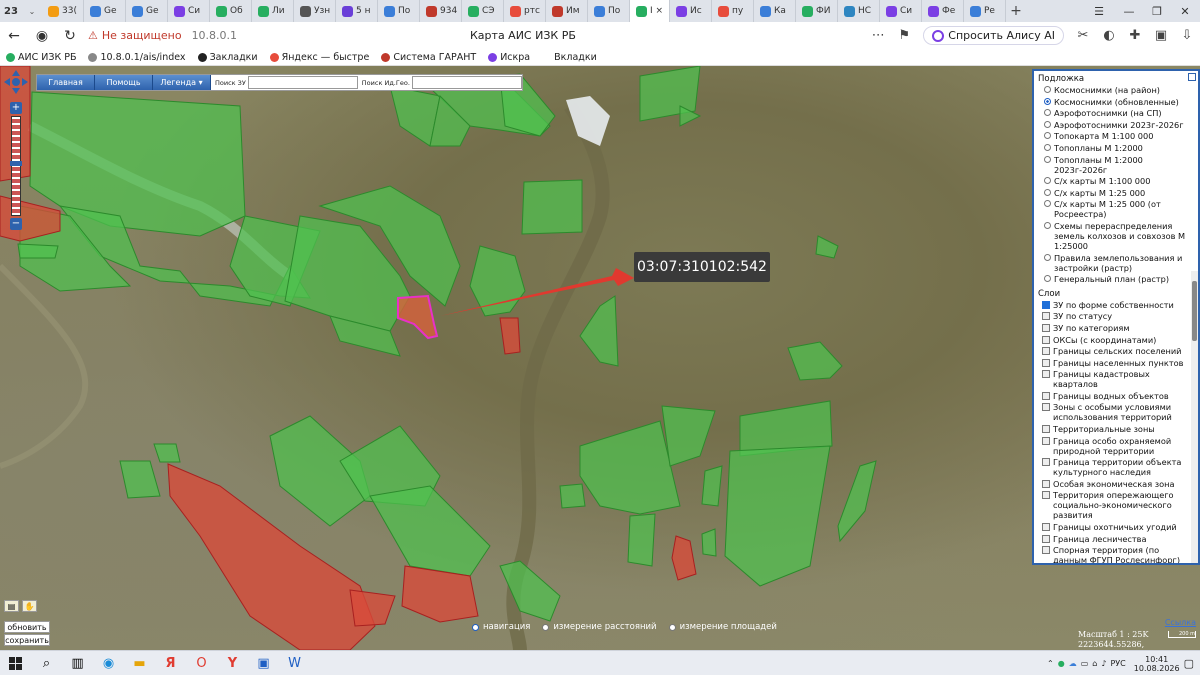 Image resolution: width=1200 pixels, height=675 pixels. I want to click on basemap-option: Аэрофотоснимки 2023г-2026г, so click(1116, 125).